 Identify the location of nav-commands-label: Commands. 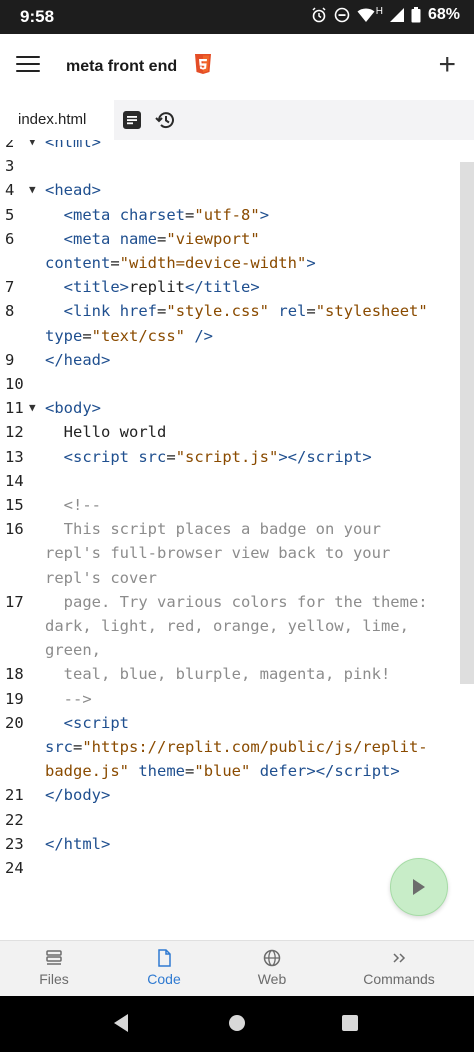
(399, 979).